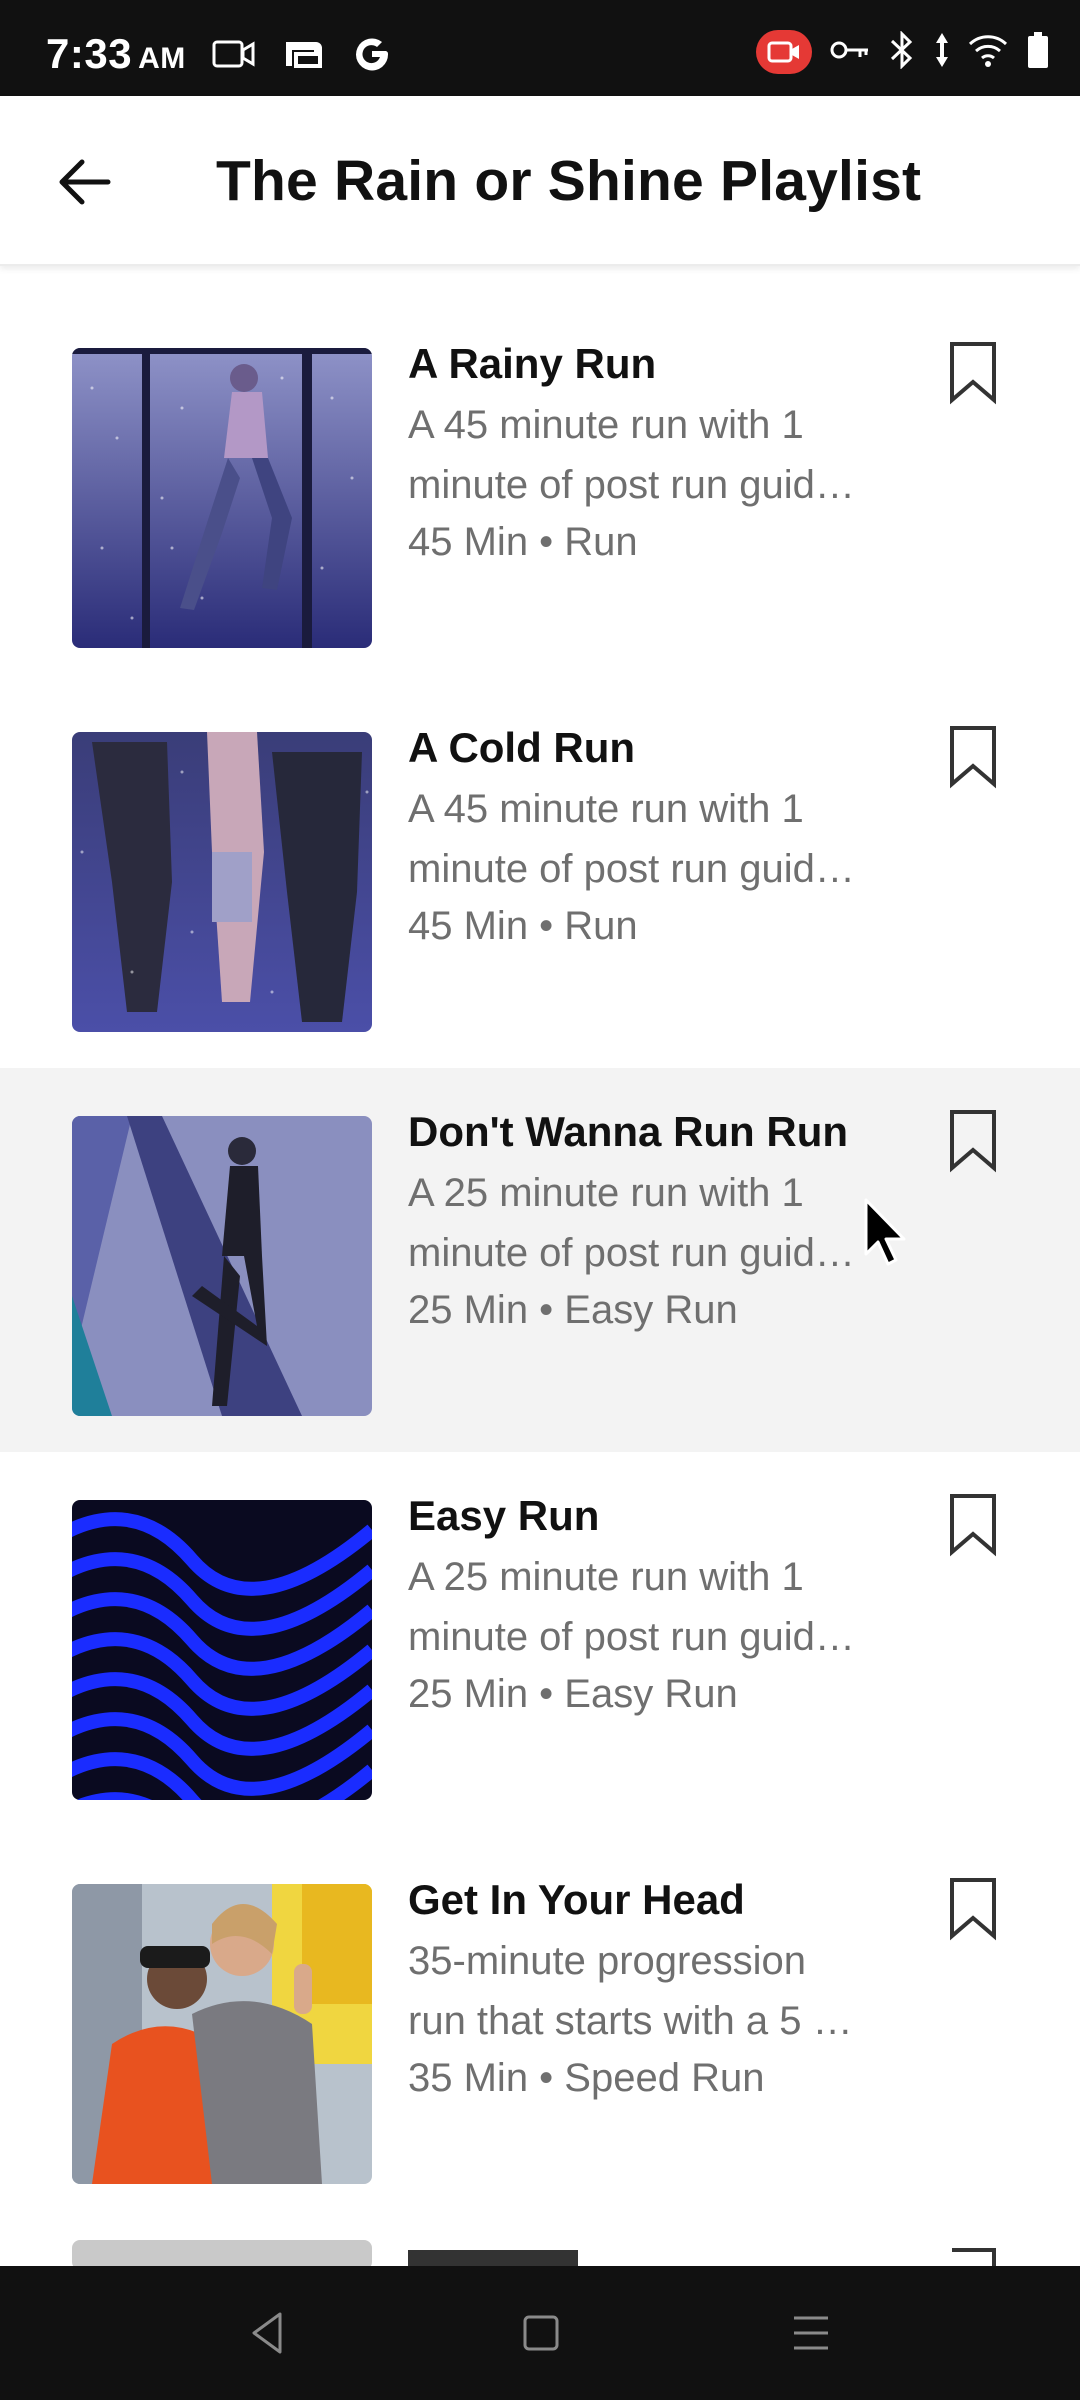 Image resolution: width=1080 pixels, height=2400 pixels. I want to click on battery-icon, so click(1038, 52).